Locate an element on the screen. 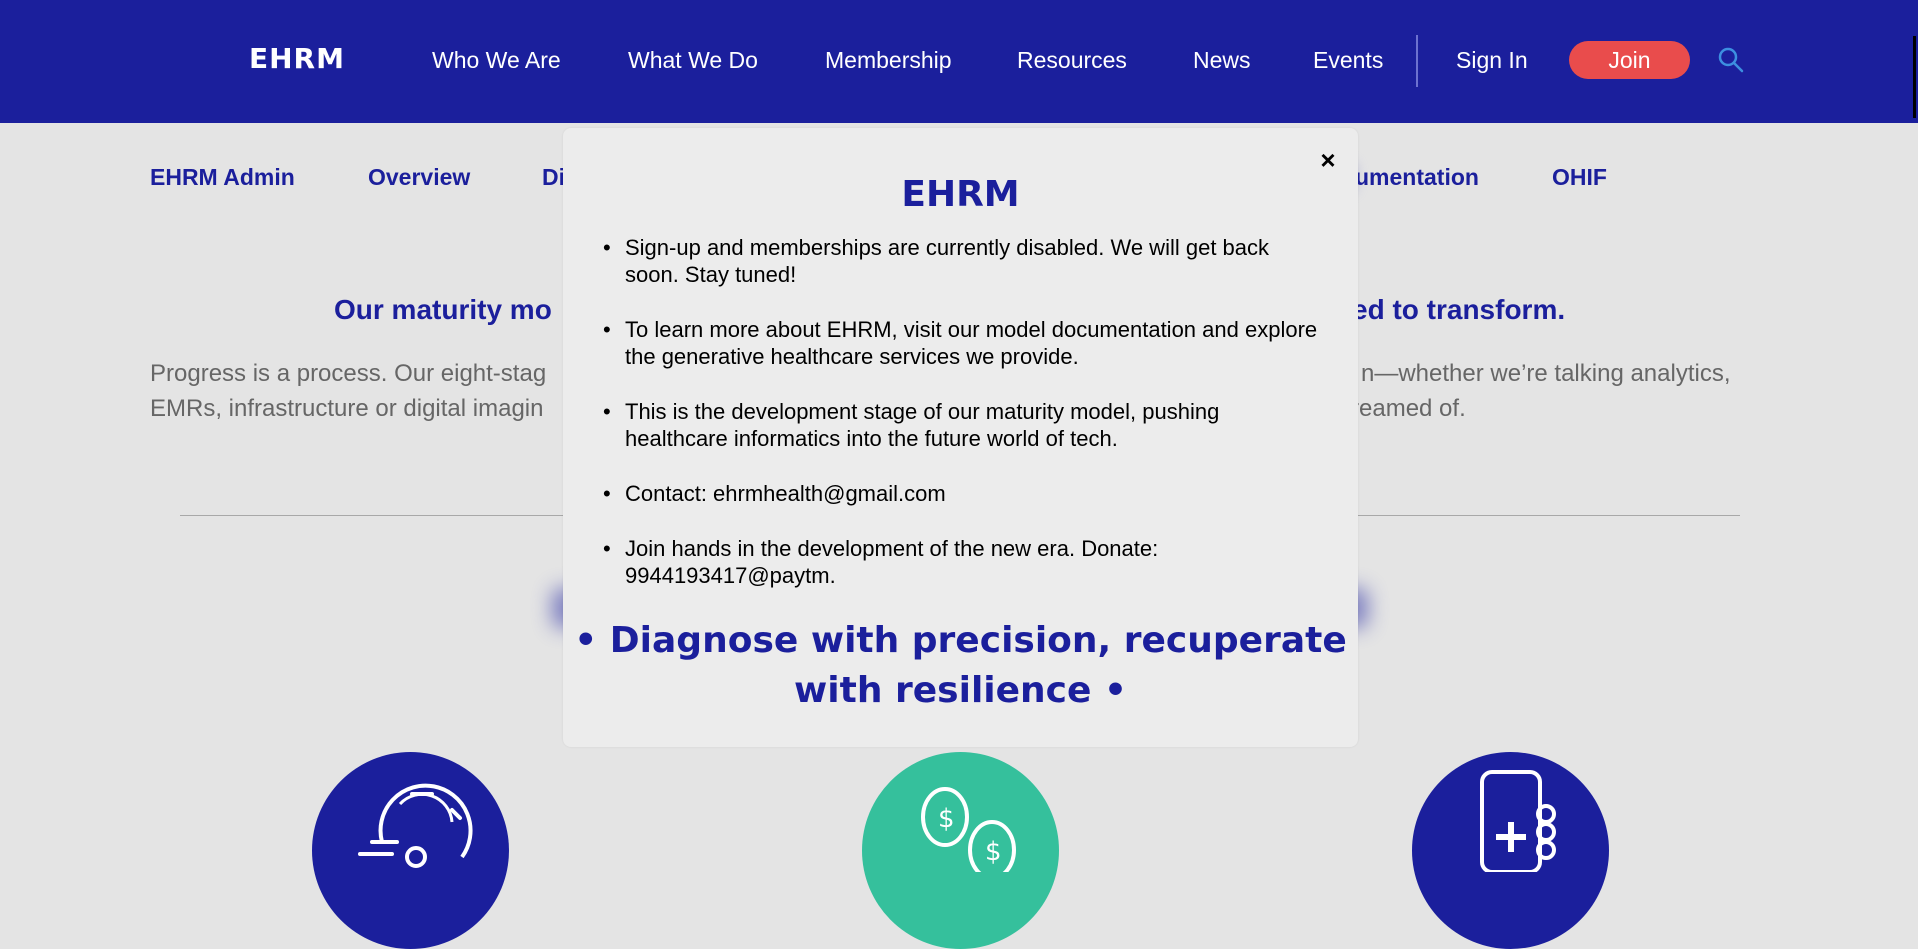 The image size is (1918, 949). section-heading-right: ed to transform. is located at coordinates (1459, 309).